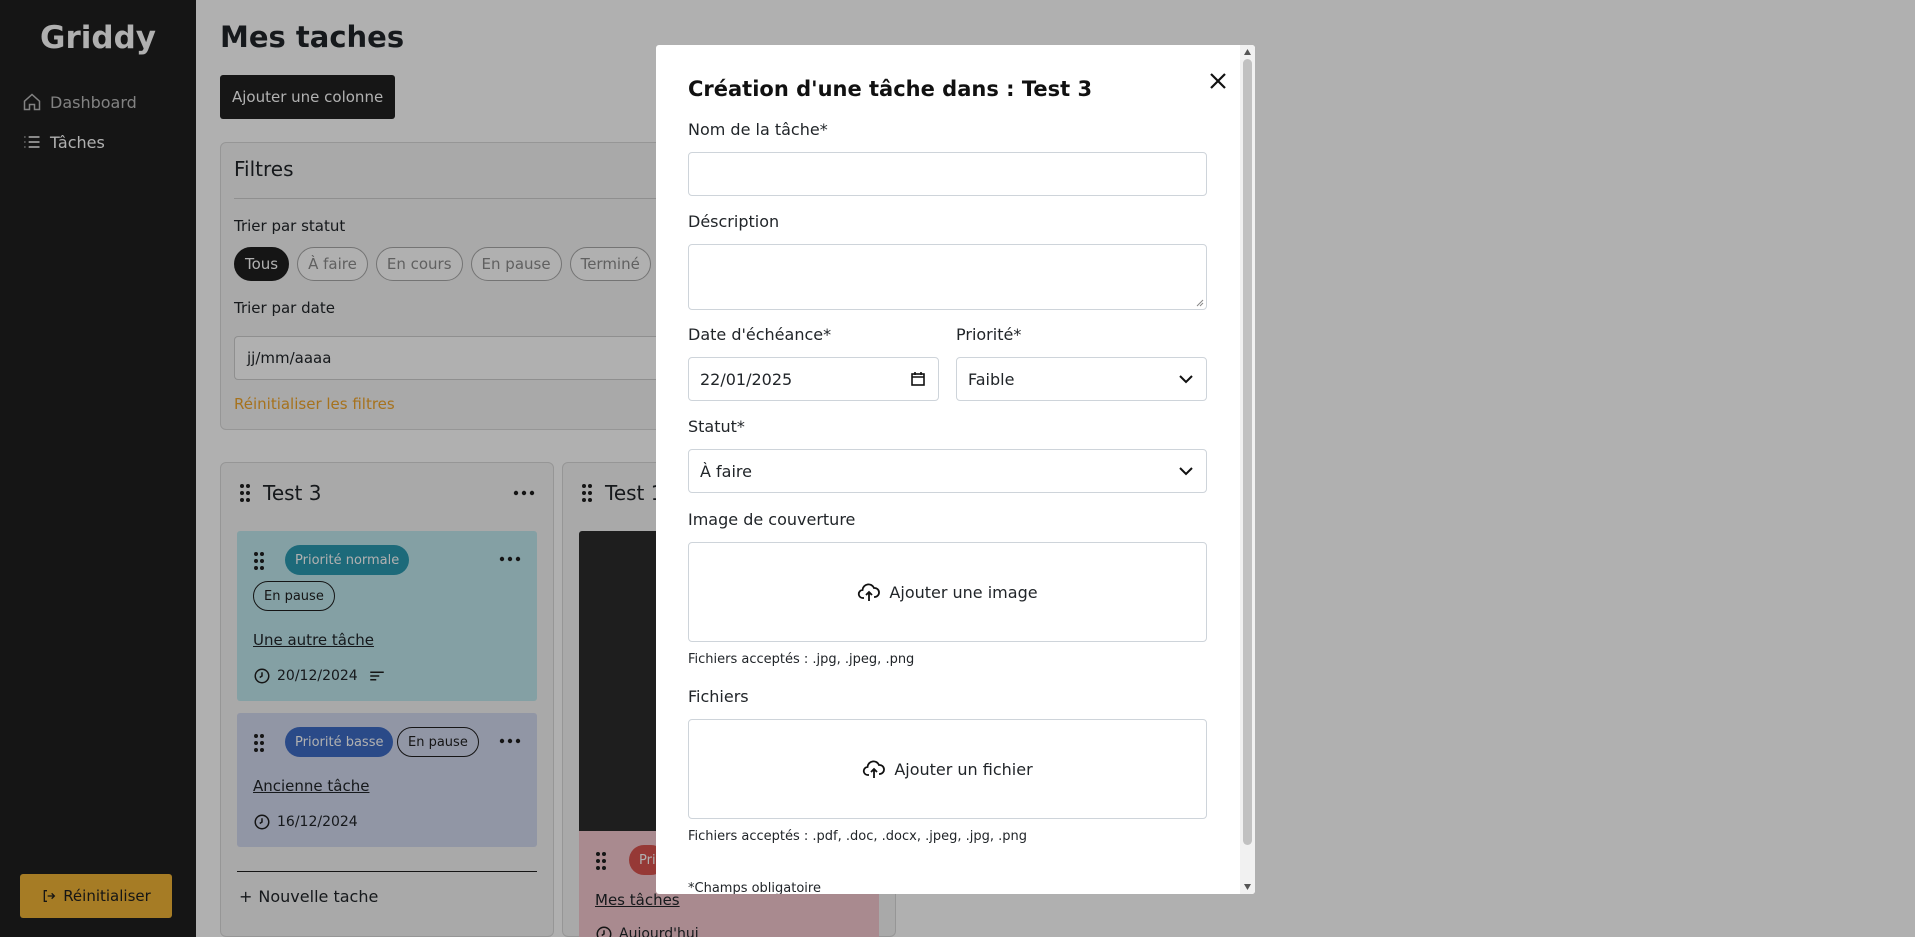 The height and width of the screenshot is (937, 1915). I want to click on upload-file-label: Ajouter un fichier, so click(963, 769).